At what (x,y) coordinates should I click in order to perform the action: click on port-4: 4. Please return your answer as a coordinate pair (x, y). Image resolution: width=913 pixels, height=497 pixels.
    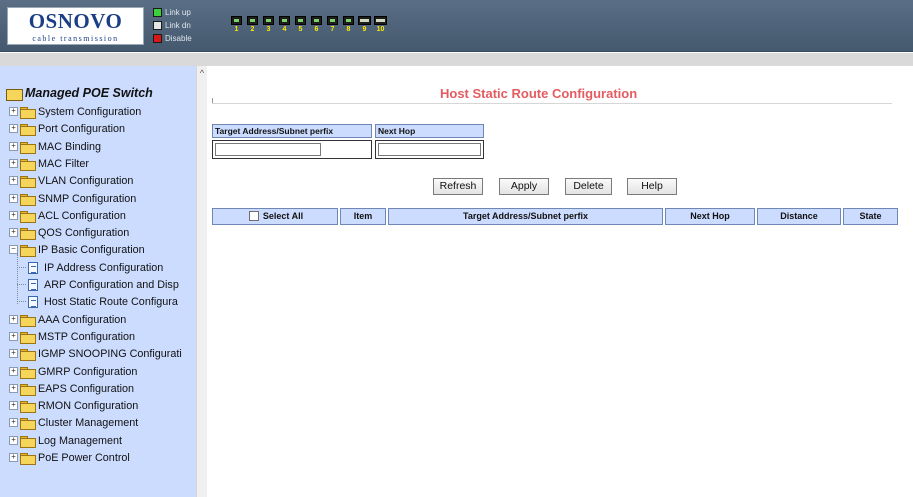
    Looking at the image, I should click on (284, 25).